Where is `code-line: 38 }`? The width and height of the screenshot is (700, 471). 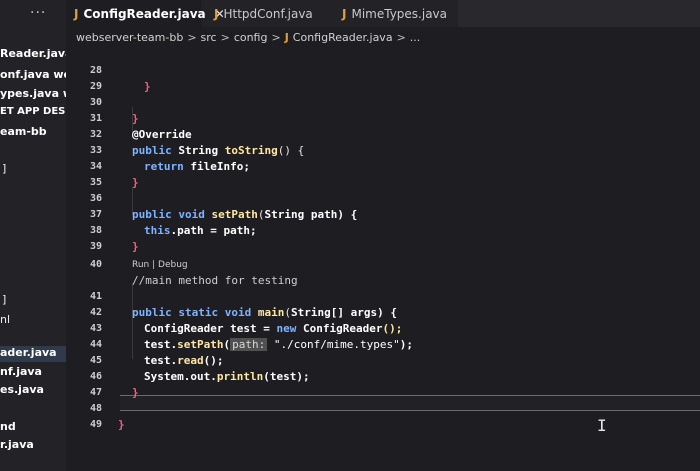
code-line: 38 } is located at coordinates (383, 230).